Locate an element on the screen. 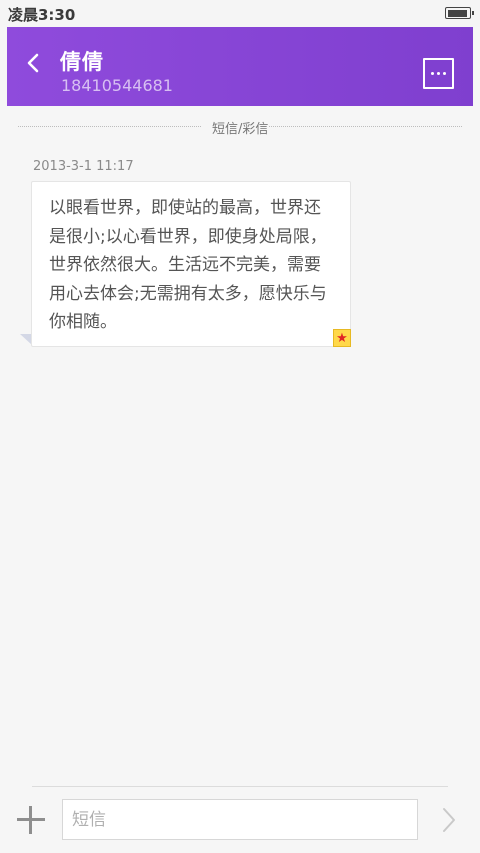 This screenshot has width=480, height=853. battery-icon is located at coordinates (459, 13).